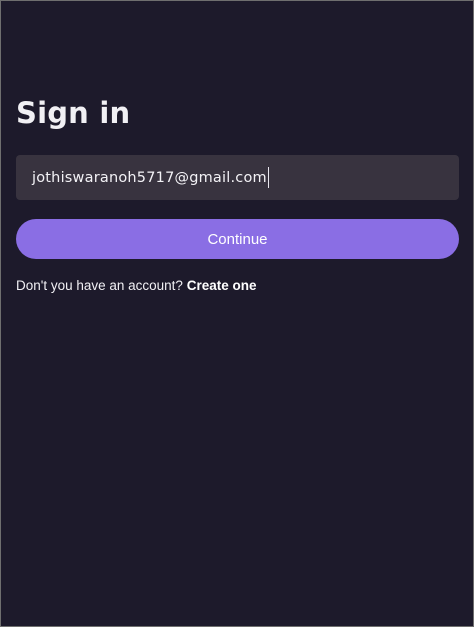 This screenshot has width=474, height=627. What do you see at coordinates (222, 285) in the screenshot?
I see `create-account-link: Create one` at bounding box center [222, 285].